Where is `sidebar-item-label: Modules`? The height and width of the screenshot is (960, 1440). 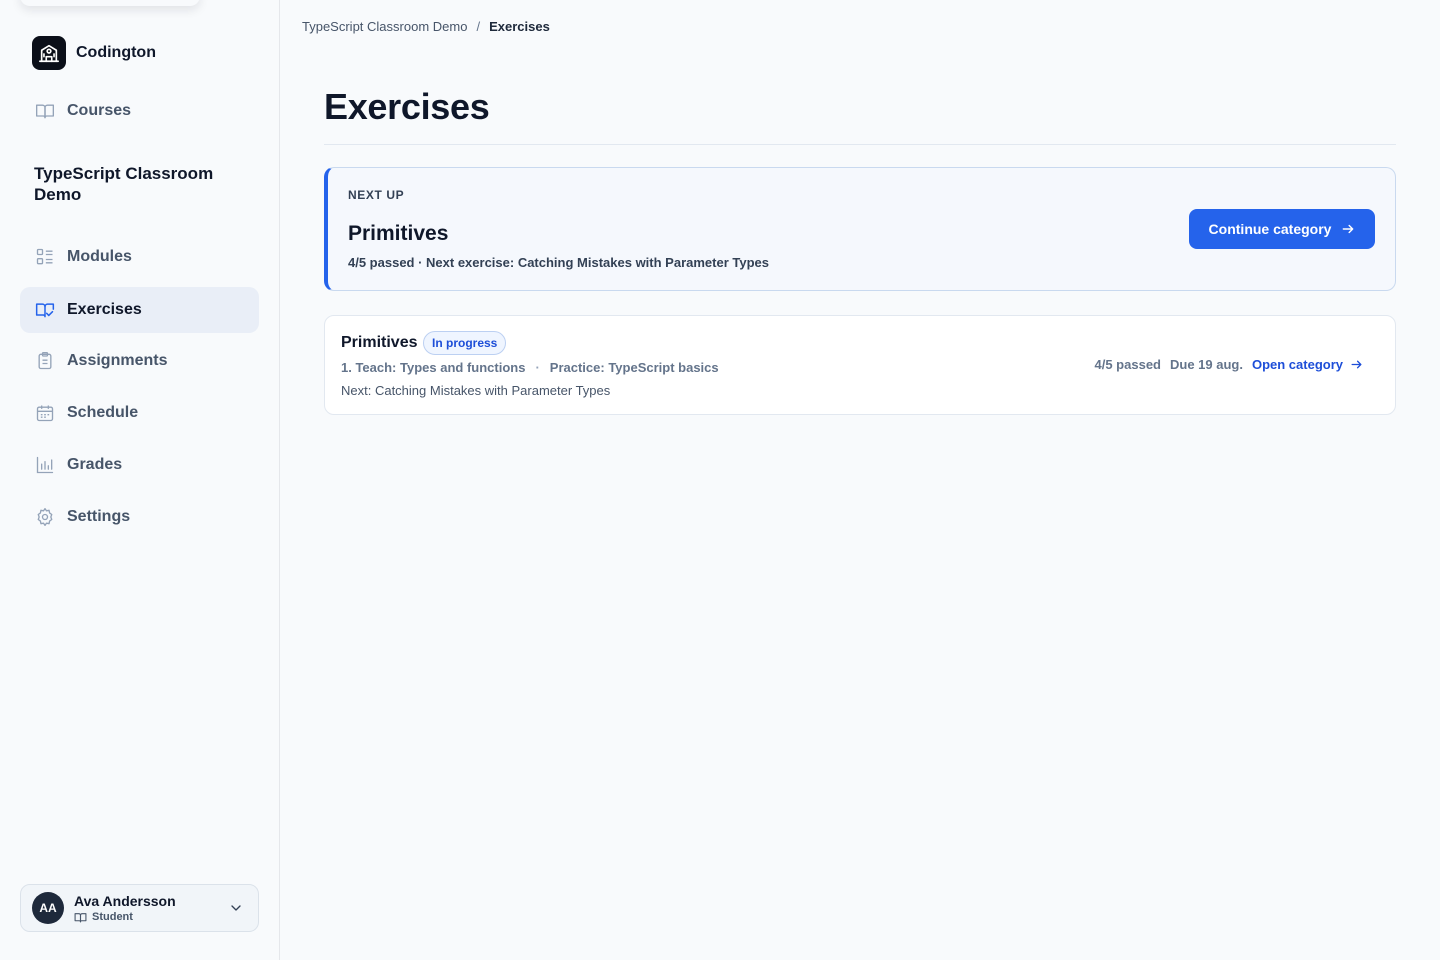
sidebar-item-label: Modules is located at coordinates (99, 256).